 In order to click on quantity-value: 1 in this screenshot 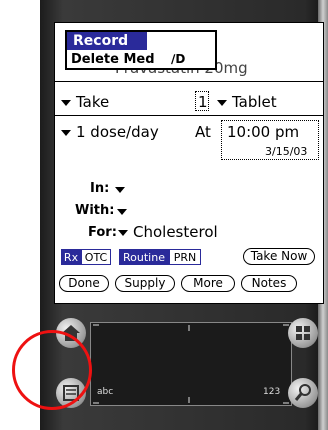, I will do `click(203, 102)`.